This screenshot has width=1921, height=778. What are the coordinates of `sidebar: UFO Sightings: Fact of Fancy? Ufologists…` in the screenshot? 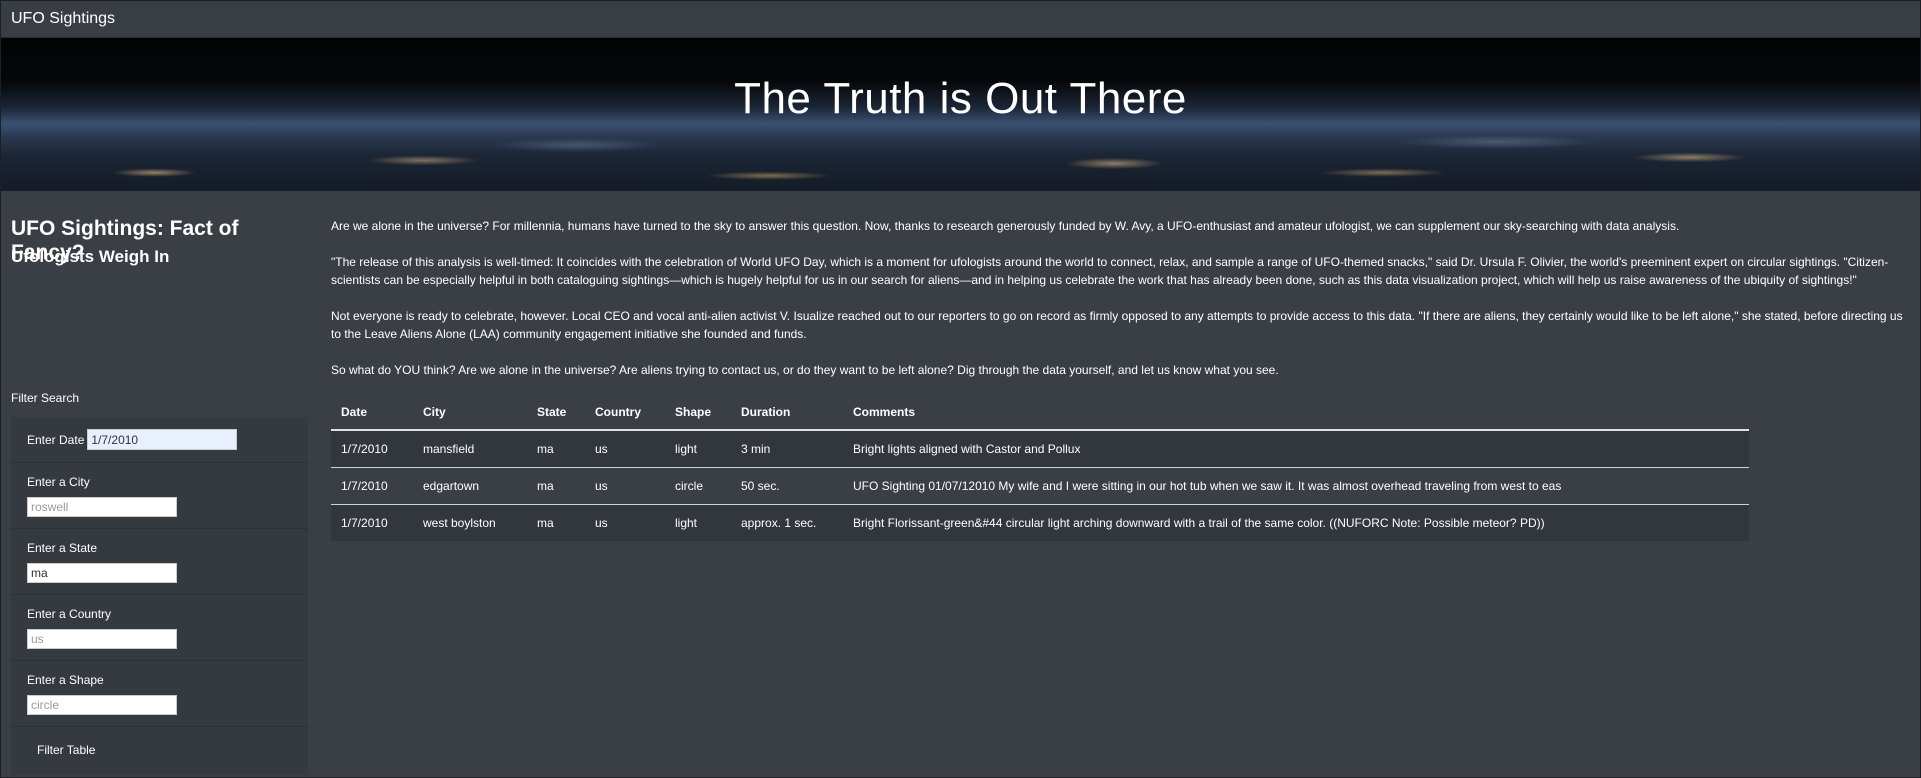 It's located at (155, 484).